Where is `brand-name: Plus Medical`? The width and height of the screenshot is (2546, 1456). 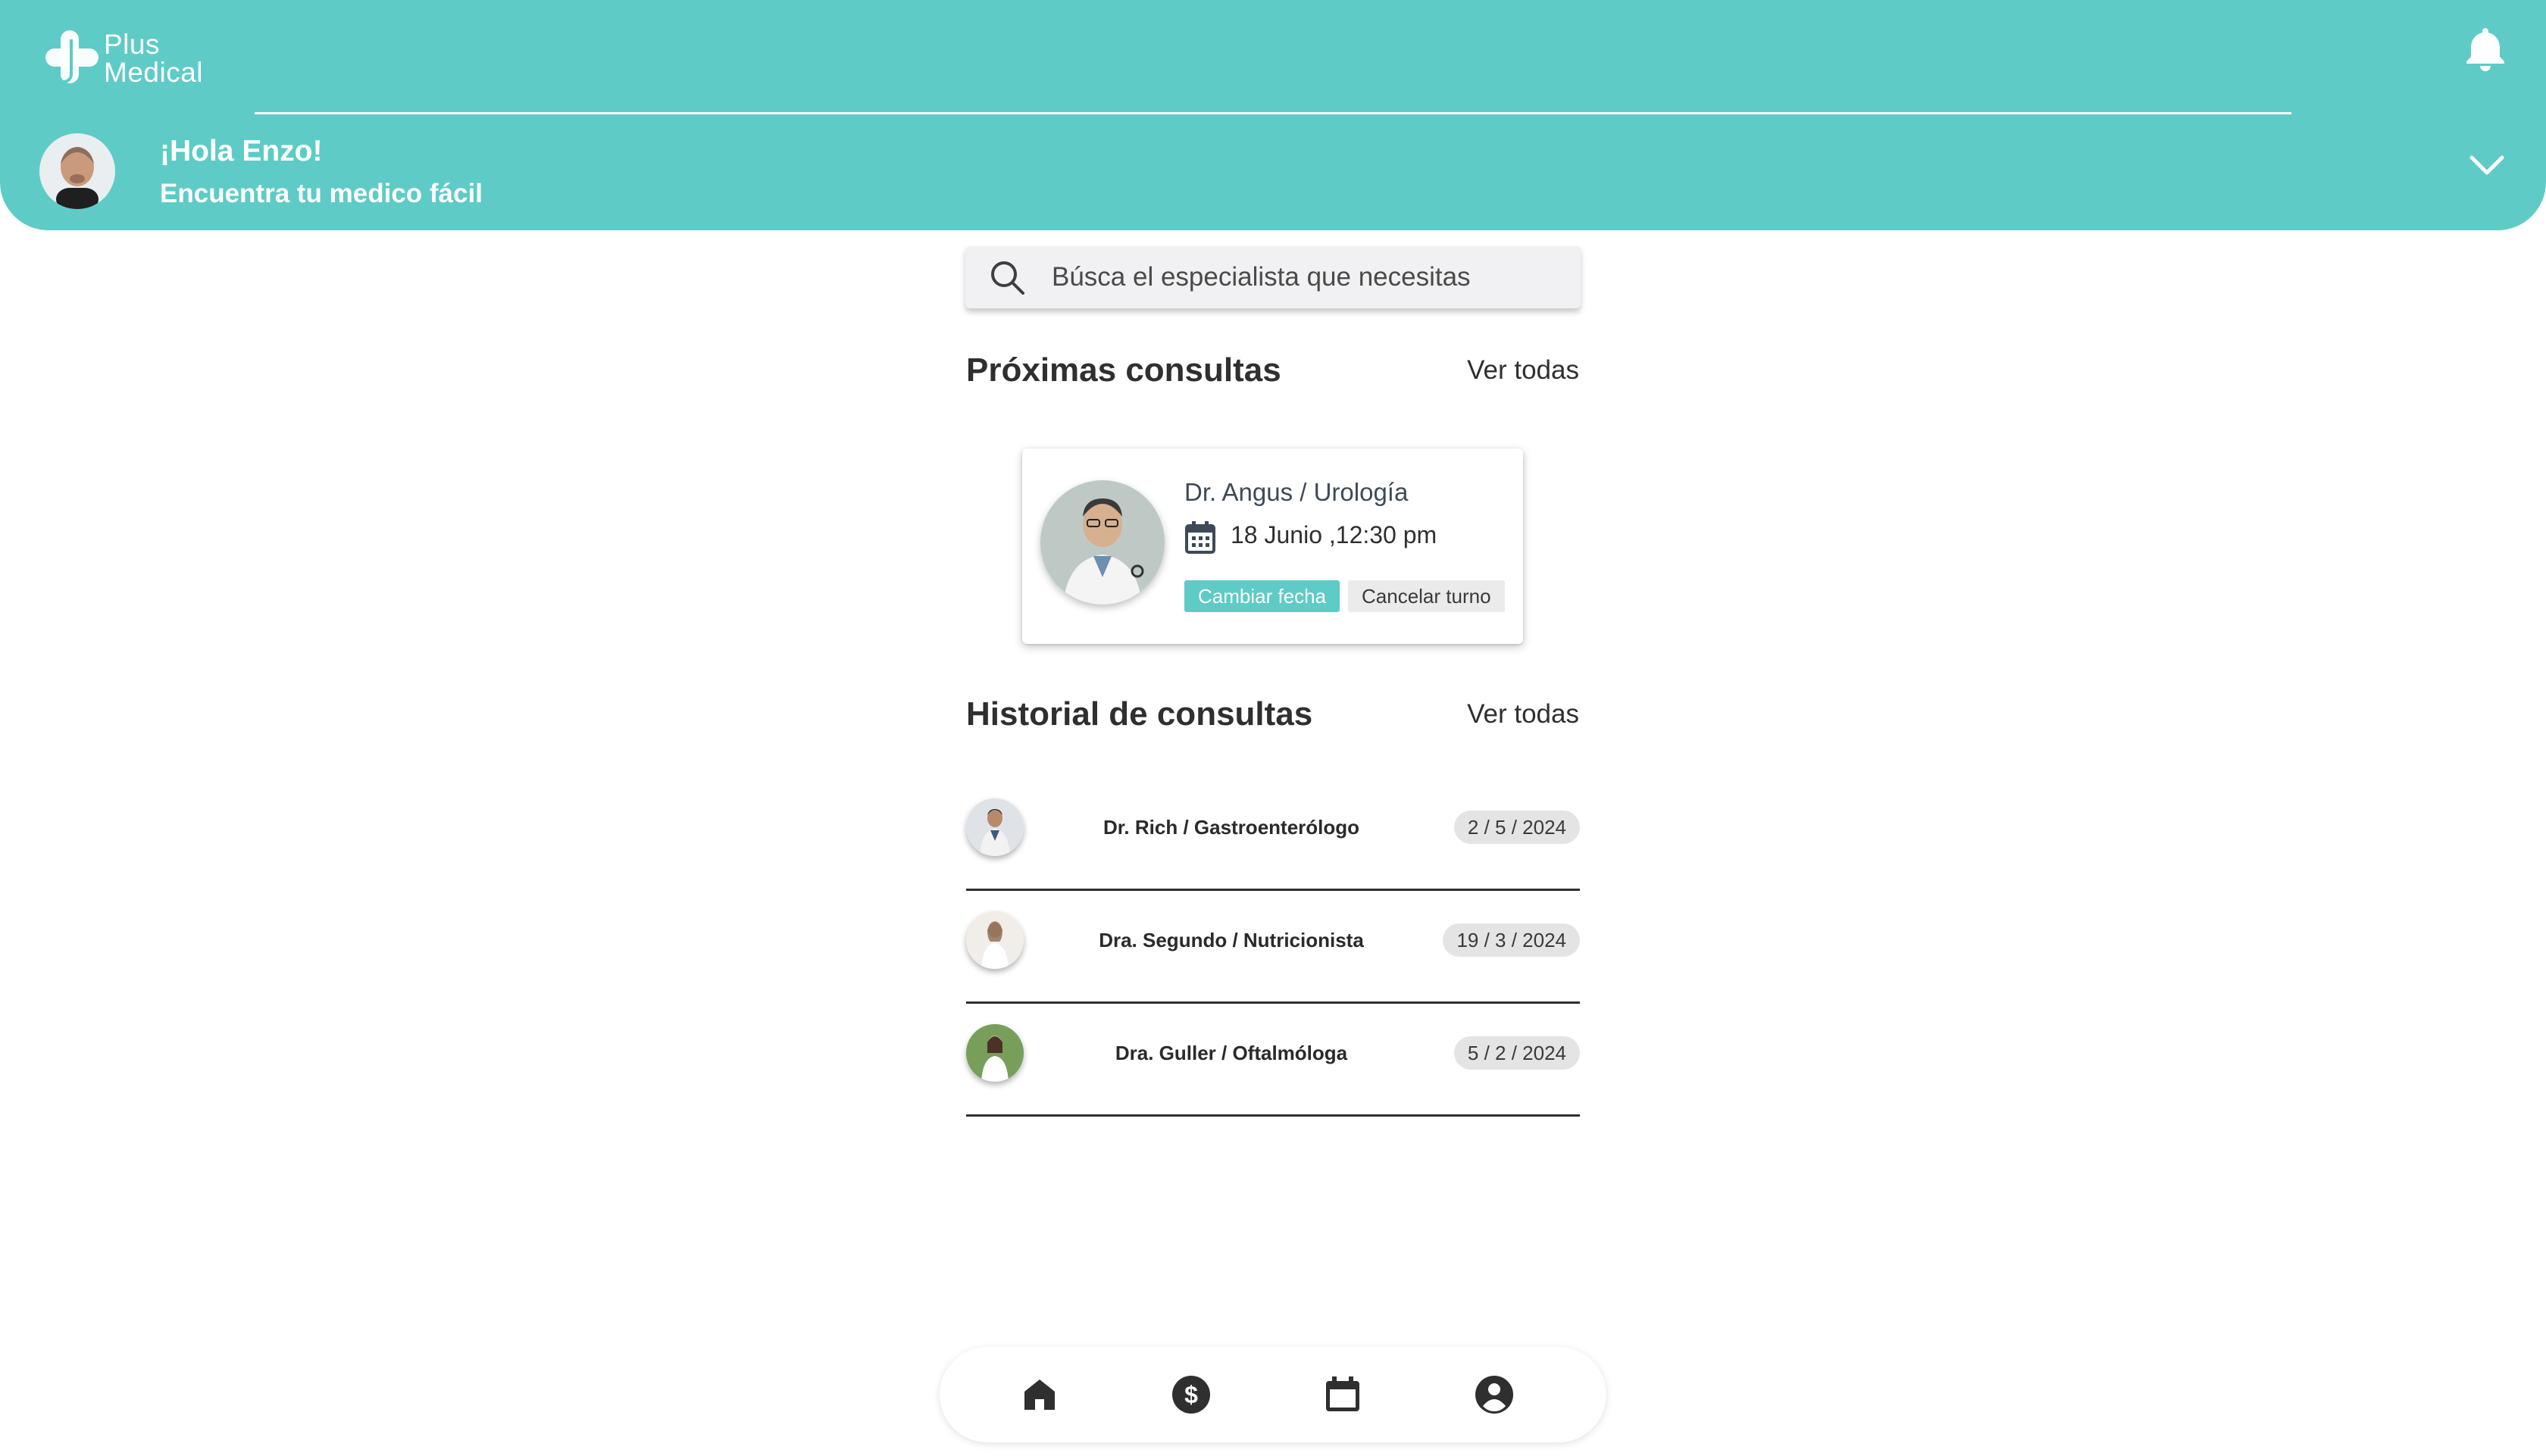
brand-name: Plus Medical is located at coordinates (153, 58).